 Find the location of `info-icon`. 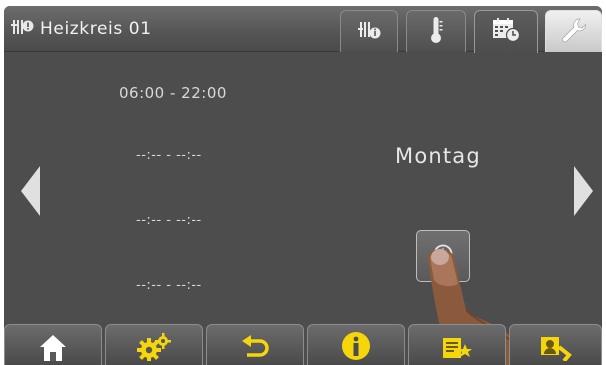

info-icon is located at coordinates (356, 345).